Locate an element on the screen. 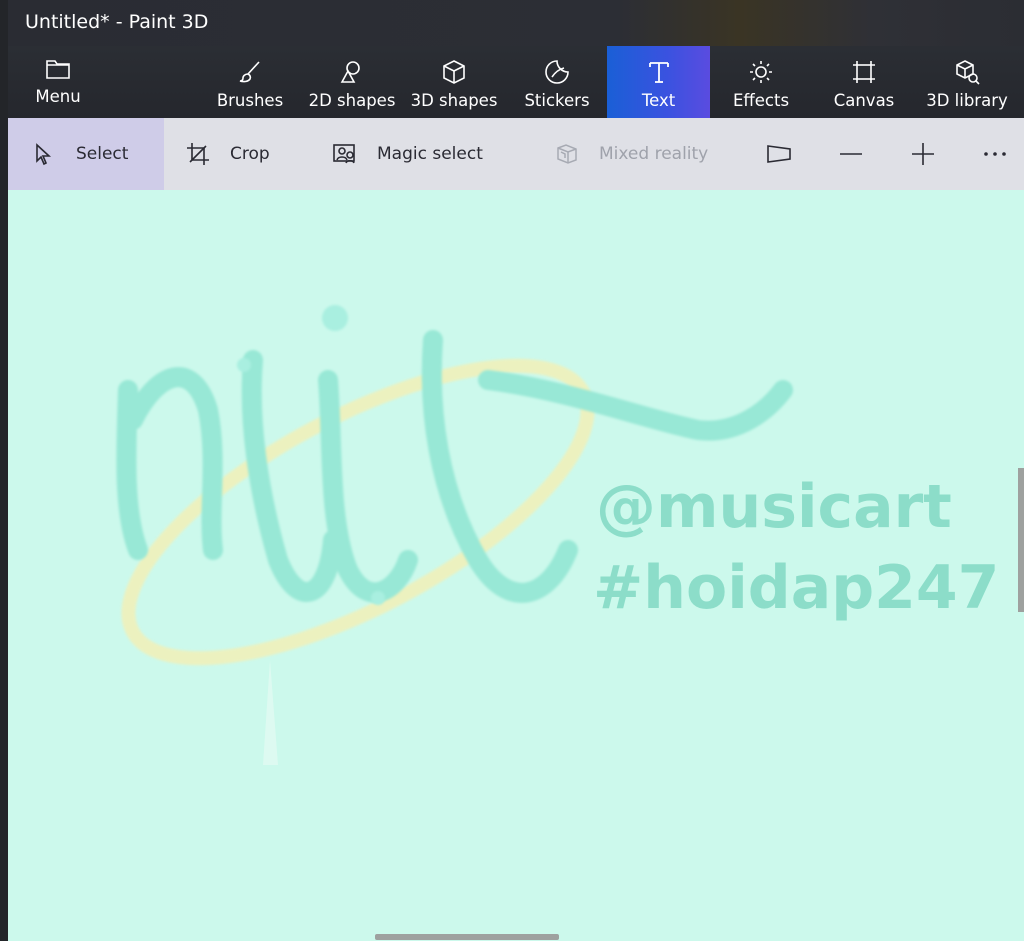 Image resolution: width=1024 pixels, height=941 pixels. secondary-toolbar: Select Crop Magic select Mixed reality is located at coordinates (516, 154).